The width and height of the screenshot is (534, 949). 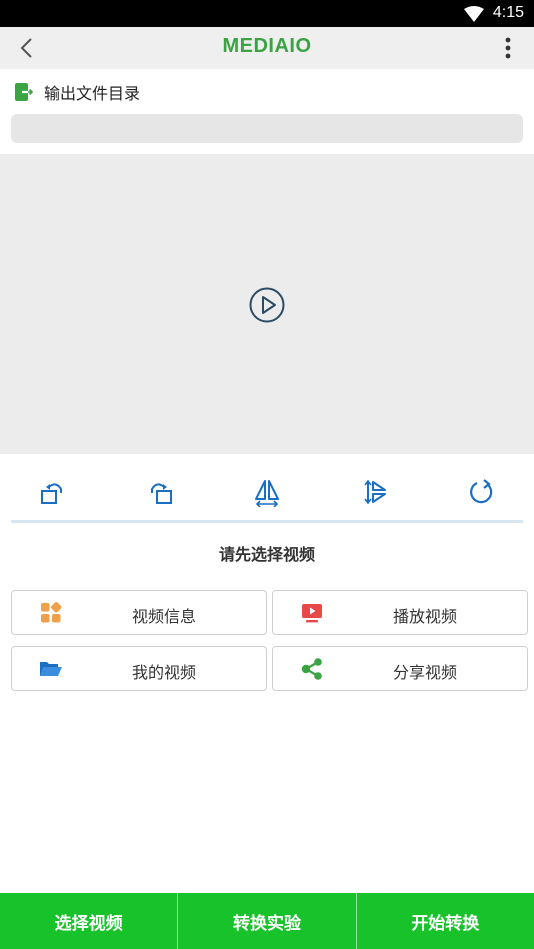 I want to click on flip-vertical-icon, so click(x=374, y=492).